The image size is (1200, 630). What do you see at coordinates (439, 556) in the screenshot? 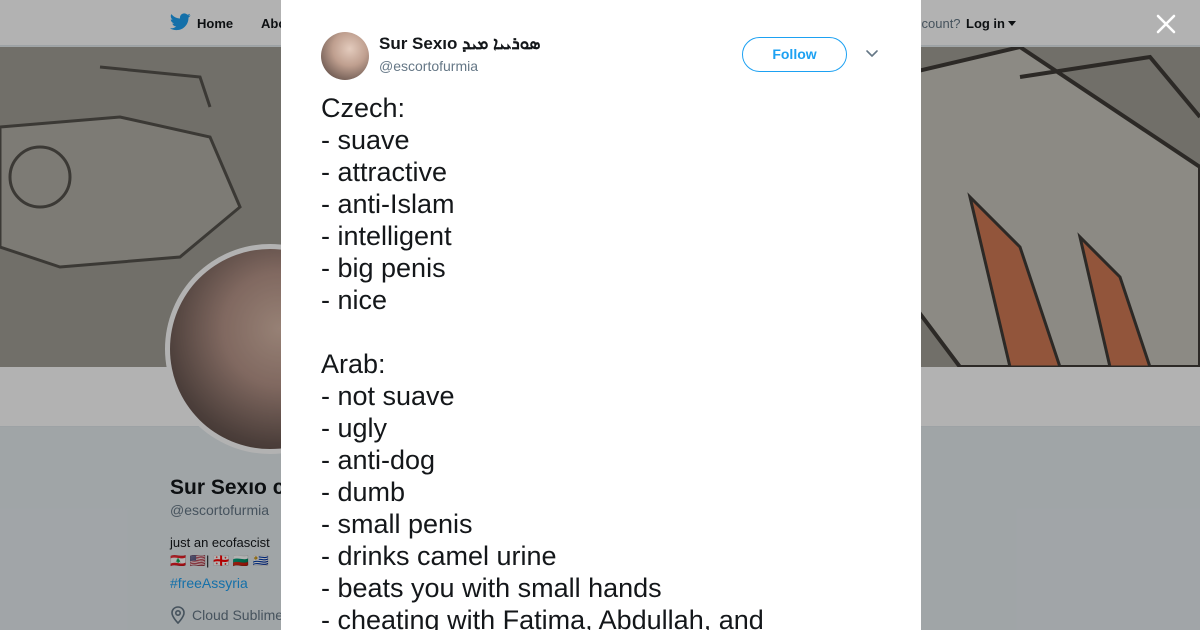
I see `tweet-line: - drinks camel urine` at bounding box center [439, 556].